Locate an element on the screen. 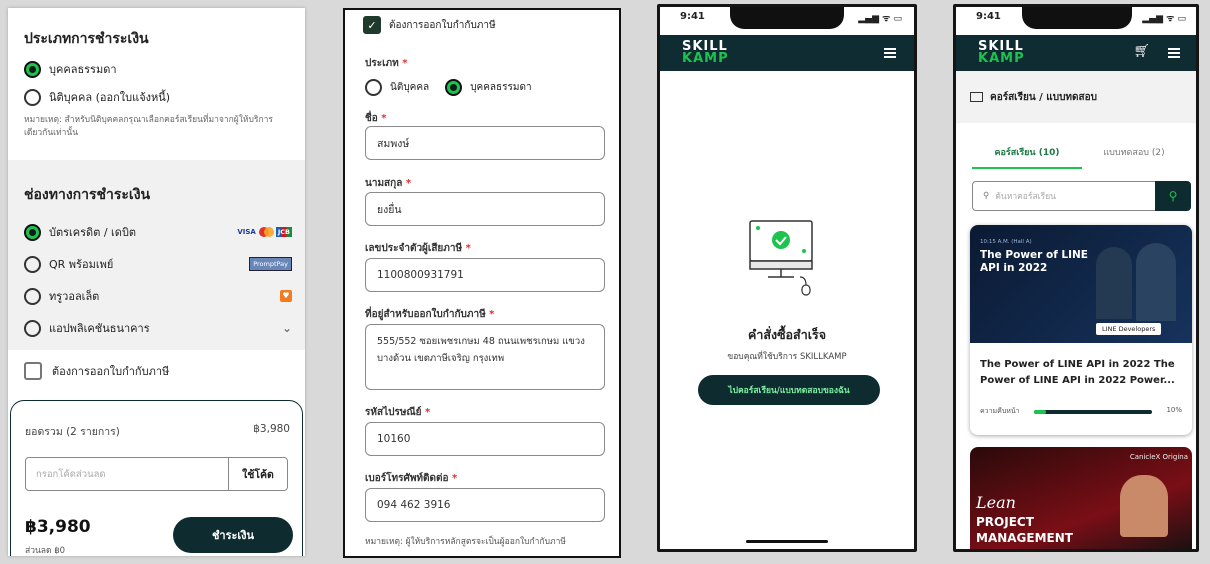 This screenshot has width=1210, height=564. method-card: บัตรเครดิต / เดบิต VISA JCB is located at coordinates (158, 232).